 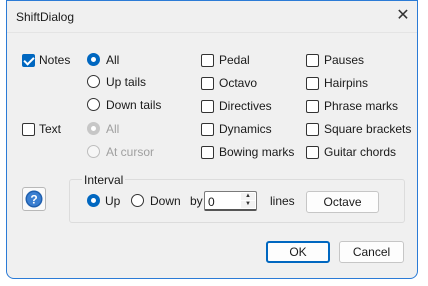 What do you see at coordinates (368, 129) in the screenshot?
I see `square-brackets-label: Square brackets` at bounding box center [368, 129].